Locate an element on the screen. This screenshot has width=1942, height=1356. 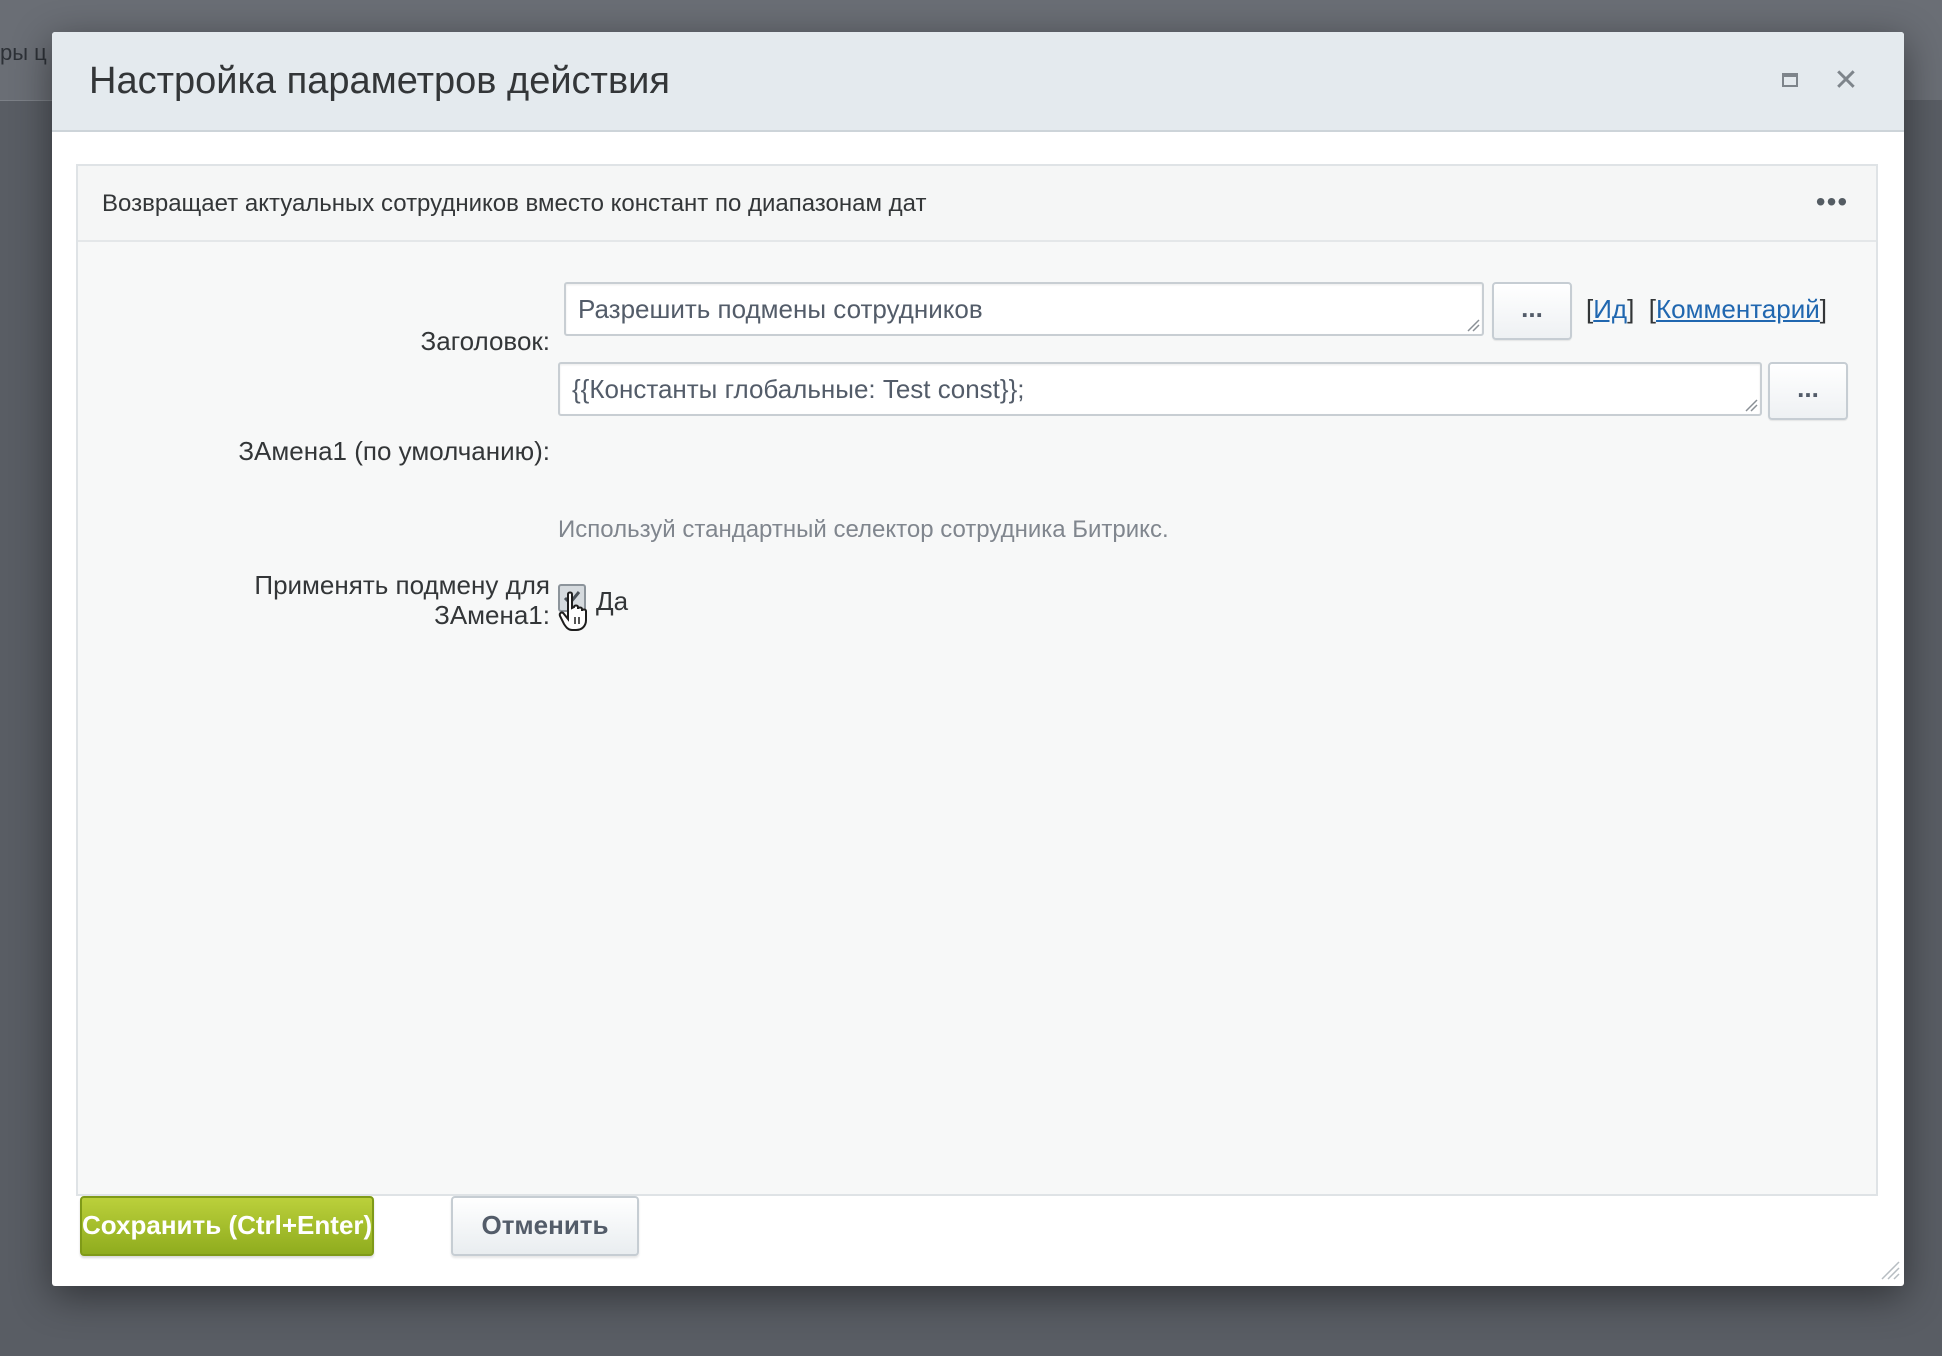
background-partial-text: ры ц is located at coordinates (23, 52).